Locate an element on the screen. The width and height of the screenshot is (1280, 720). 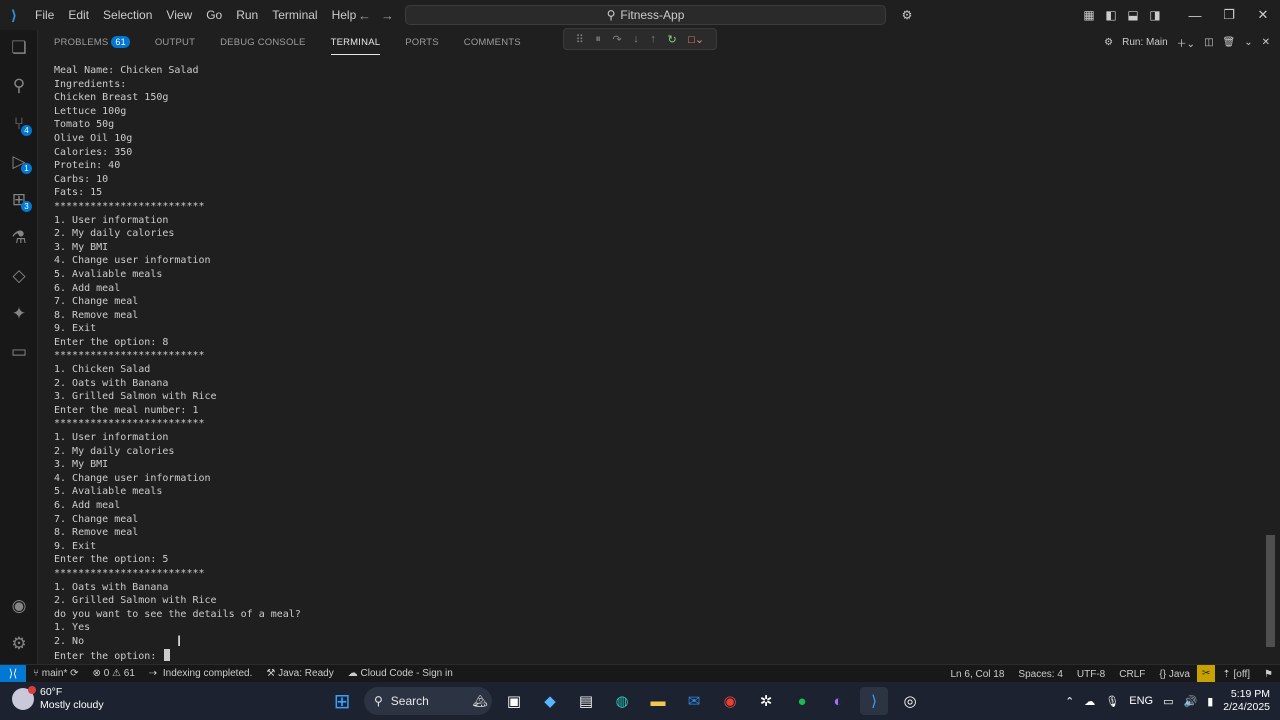
back-arrow-icon: ← is located at coordinates (364, 15).